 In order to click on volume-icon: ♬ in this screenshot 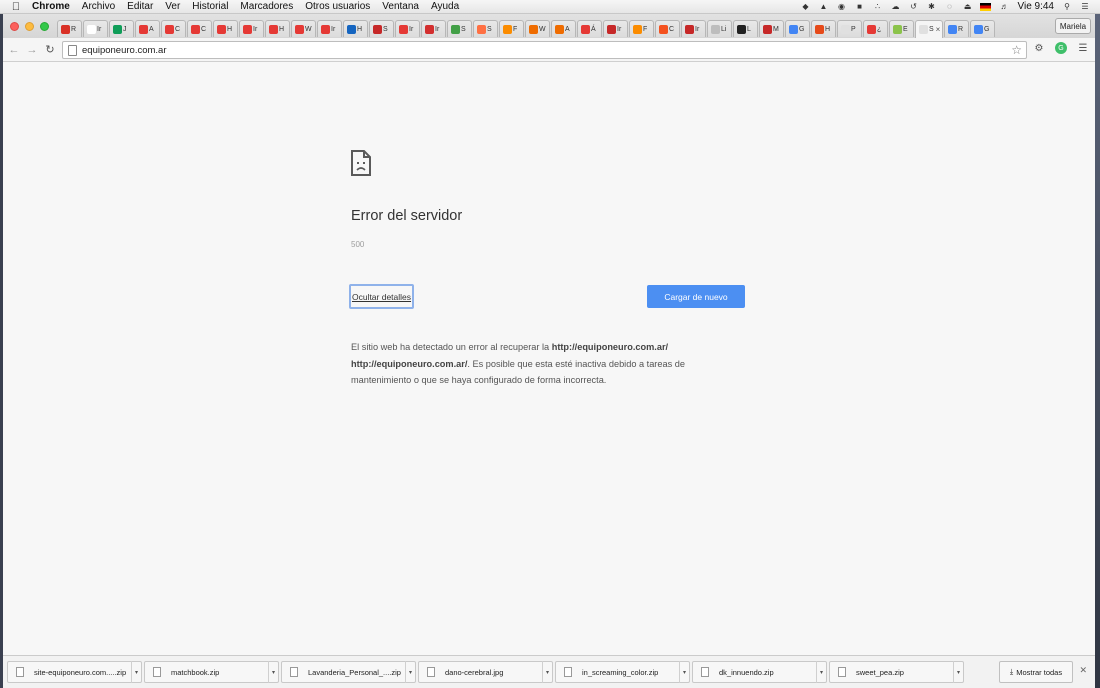, I will do `click(1004, 6)`.